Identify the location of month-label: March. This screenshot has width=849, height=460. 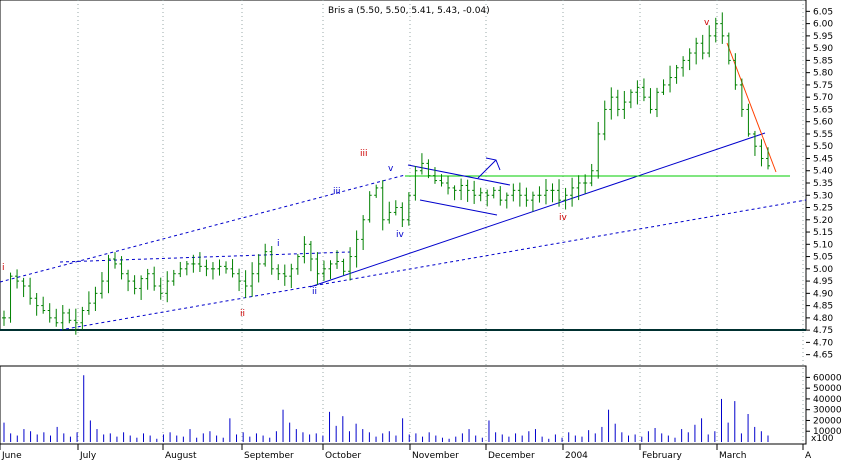
(732, 455).